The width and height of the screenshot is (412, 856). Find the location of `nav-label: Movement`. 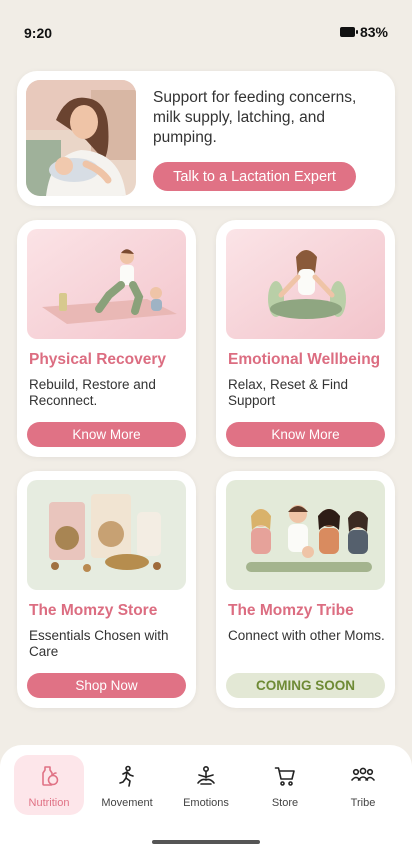

nav-label: Movement is located at coordinates (127, 803).